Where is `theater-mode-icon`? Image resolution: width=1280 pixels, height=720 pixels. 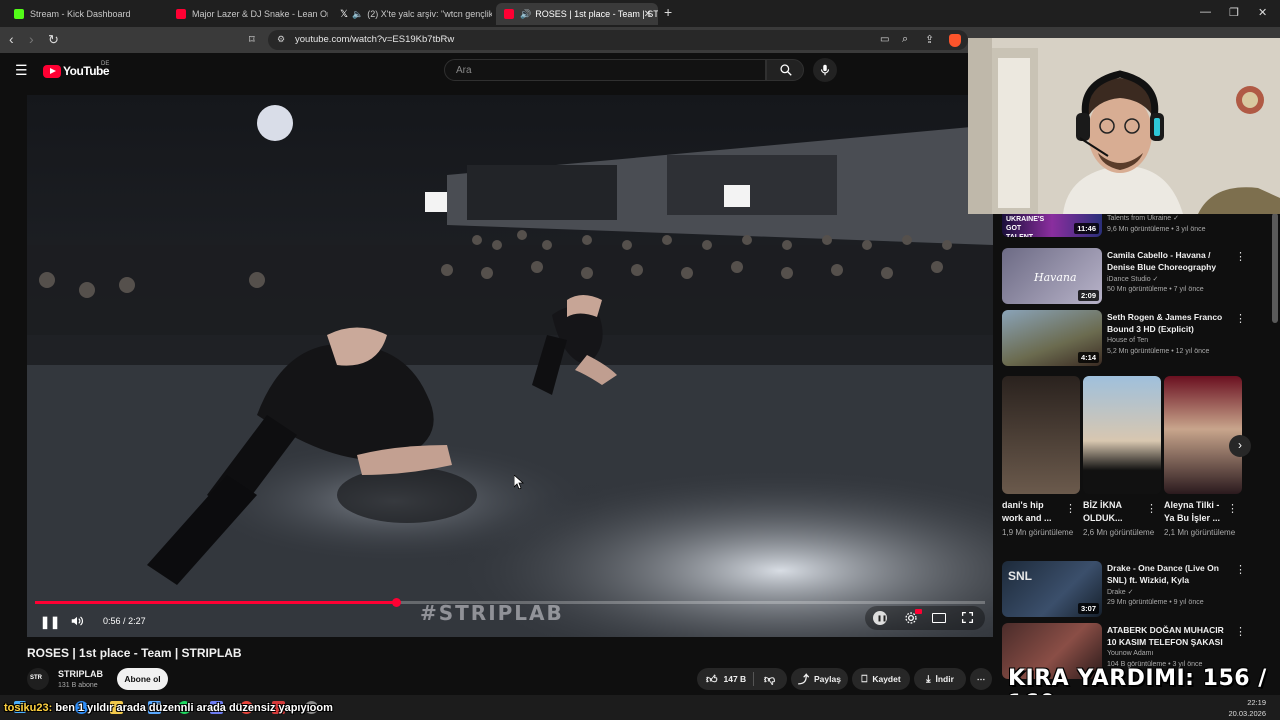 theater-mode-icon is located at coordinates (939, 618).